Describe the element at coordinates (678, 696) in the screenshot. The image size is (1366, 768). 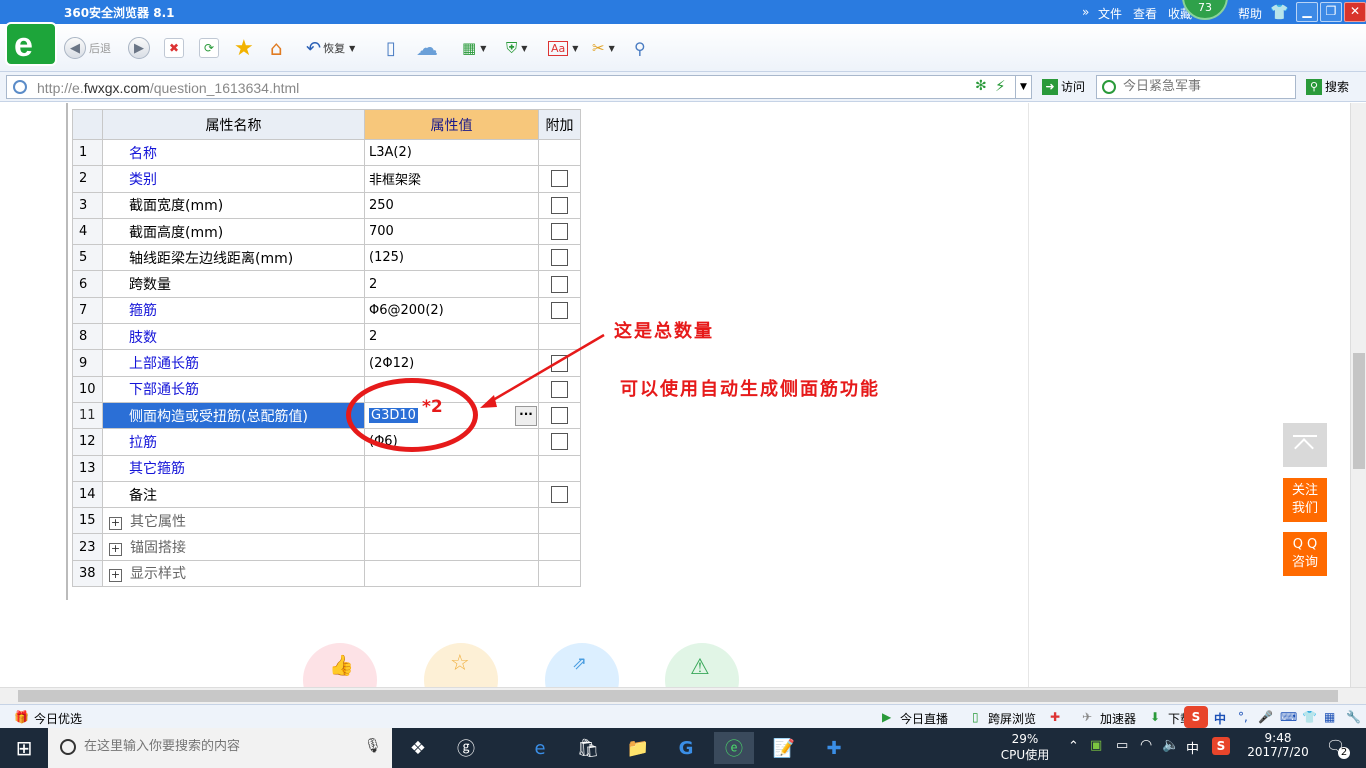
I see `horizontal-scroll-thumb` at that location.